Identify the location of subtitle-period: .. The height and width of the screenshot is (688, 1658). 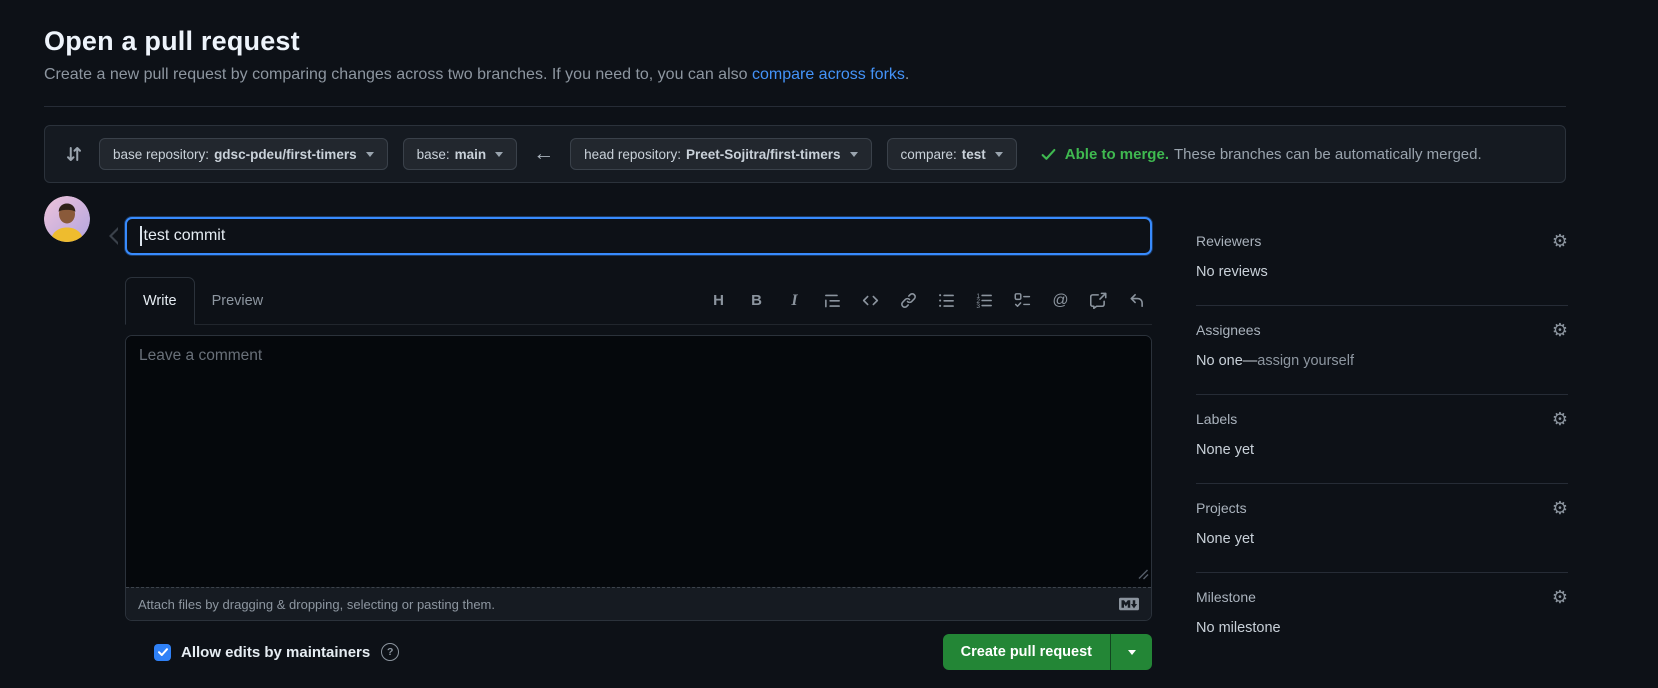
(907, 74).